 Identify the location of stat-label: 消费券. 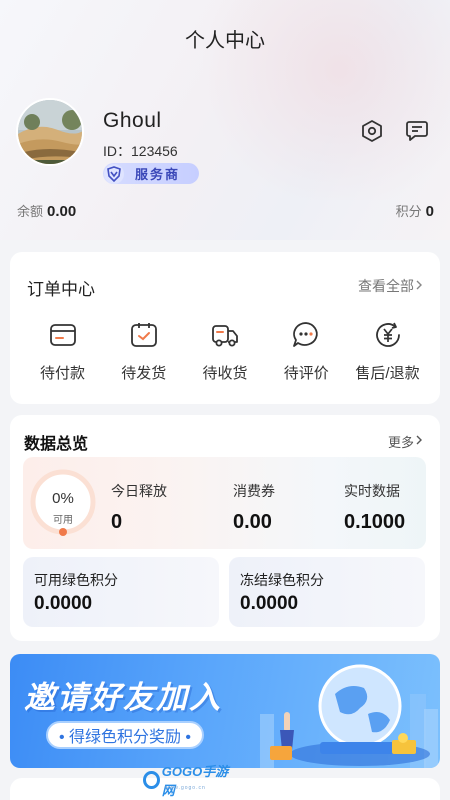
(254, 491).